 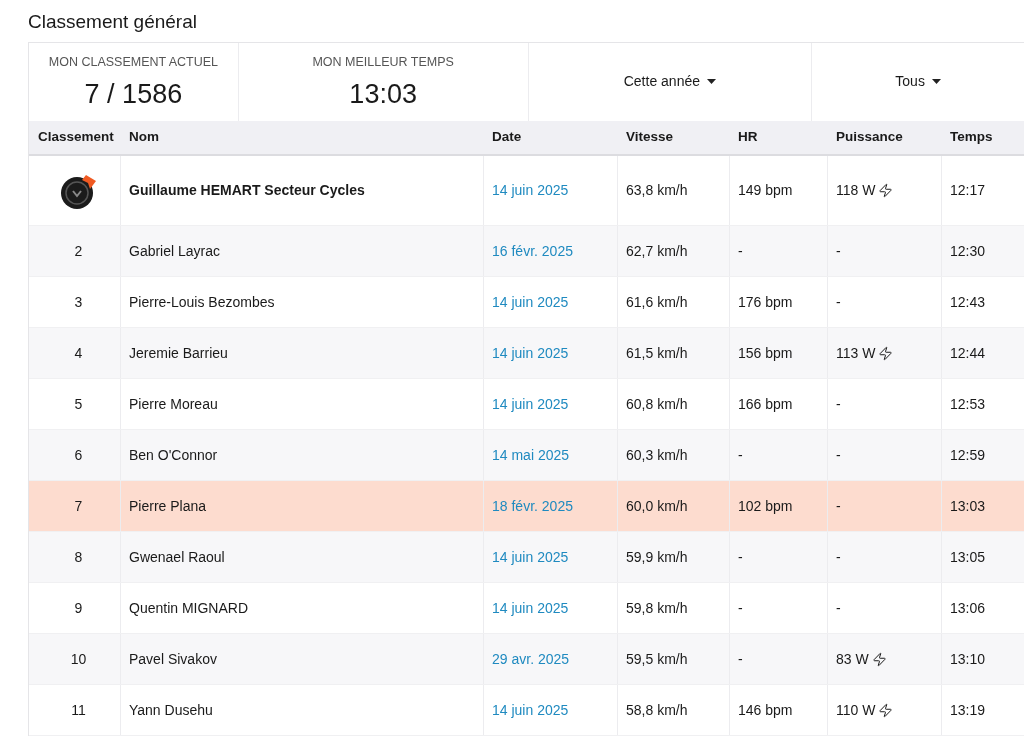 I want to click on table-row: Guillaume HEMART Secteur Cycles 14 juin 2025 63,8 km/h 149 bpm 118 W 12:17, so click(x=526, y=191).